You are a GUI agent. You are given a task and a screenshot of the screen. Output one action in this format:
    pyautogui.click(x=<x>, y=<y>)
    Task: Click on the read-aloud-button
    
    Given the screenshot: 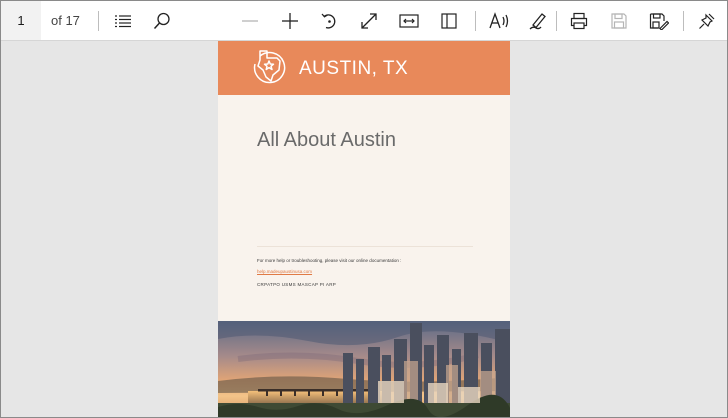 What is the action you would take?
    pyautogui.click(x=500, y=21)
    